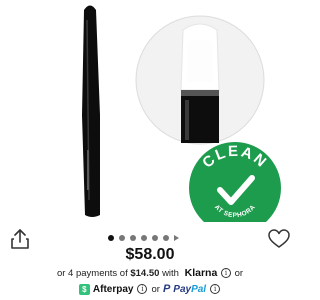  I want to click on image-carousel-dots, so click(143, 238).